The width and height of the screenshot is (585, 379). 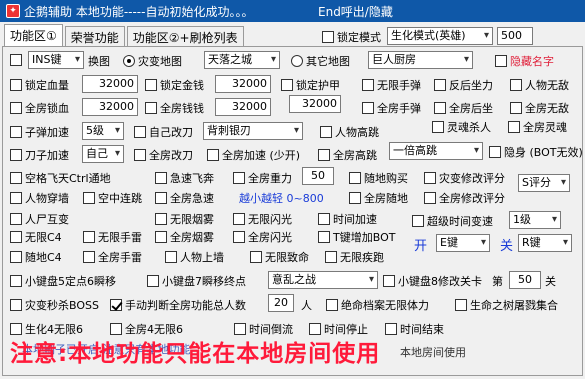 I want to click on ctrl-fly-checkbox: 空格飞天Ctrl通地, so click(x=60, y=178).